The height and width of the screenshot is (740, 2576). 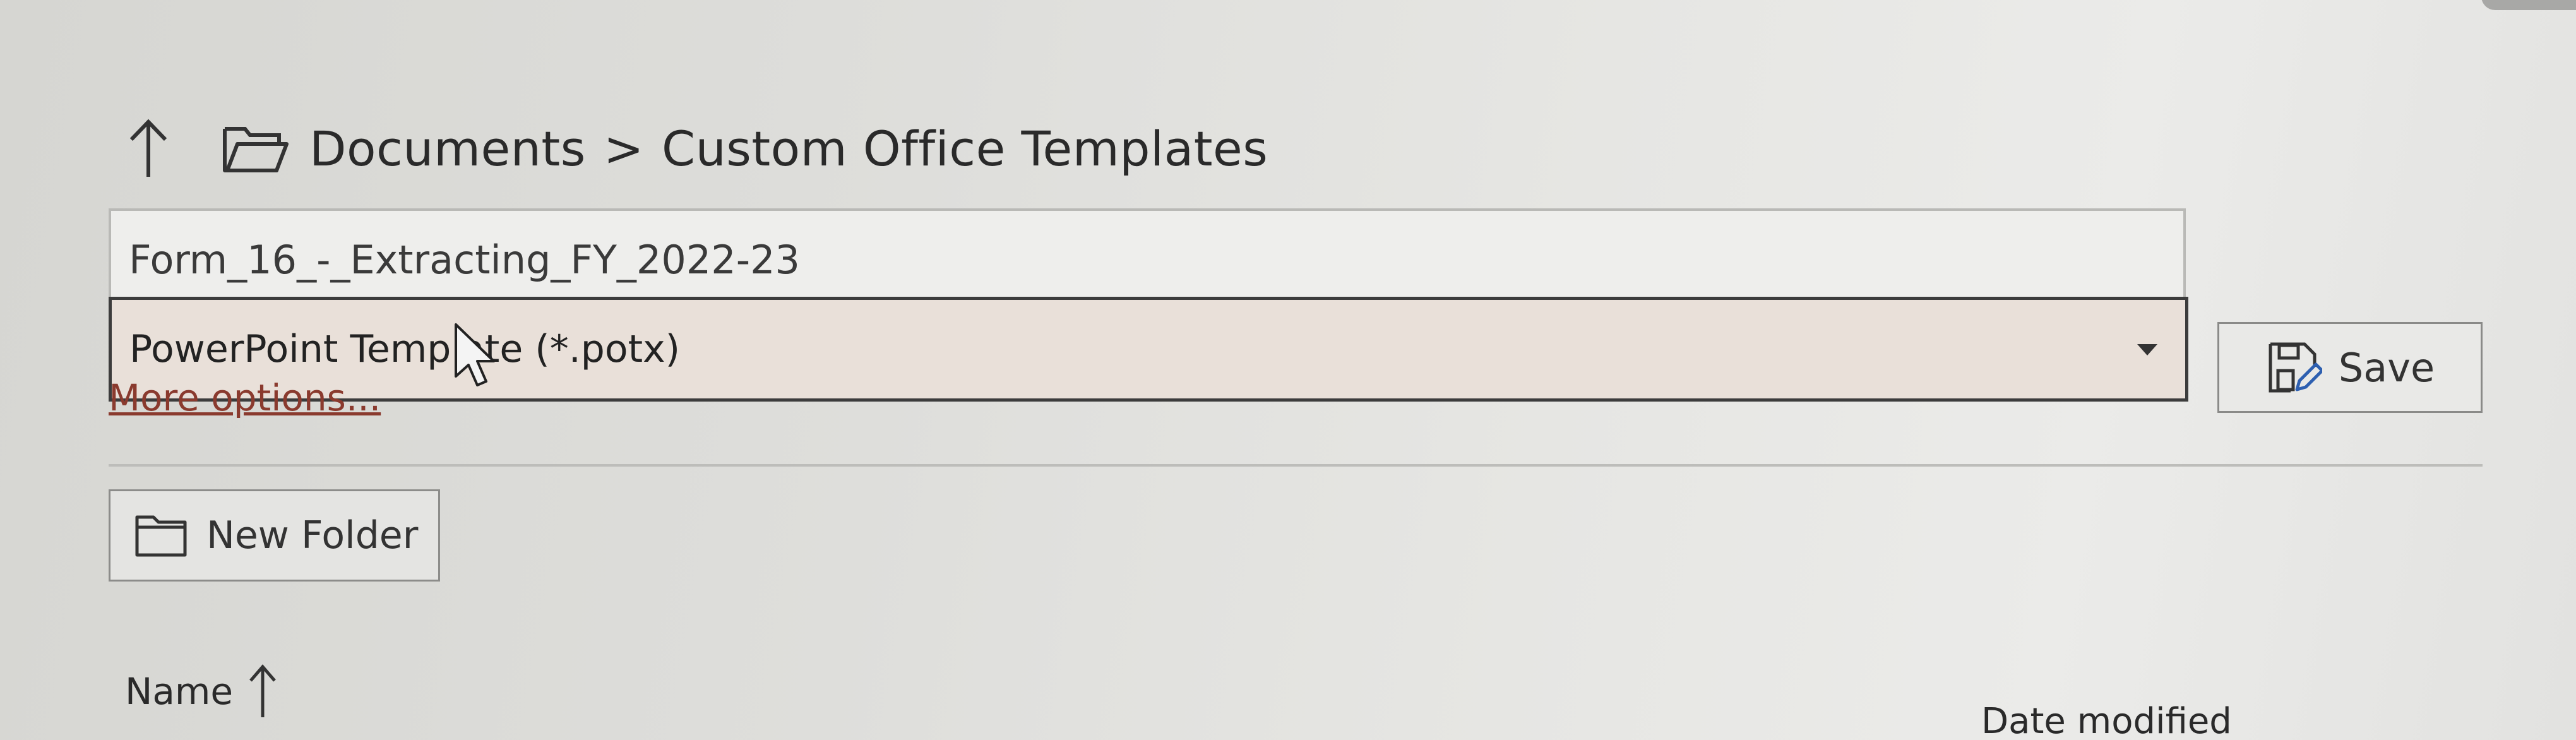 What do you see at coordinates (2528, 5) in the screenshot?
I see `window-corner` at bounding box center [2528, 5].